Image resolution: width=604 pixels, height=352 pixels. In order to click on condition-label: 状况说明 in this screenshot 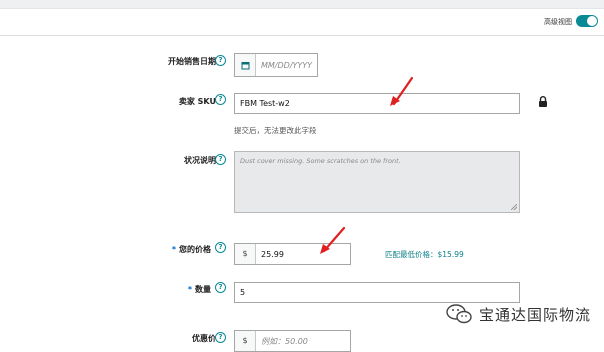, I will do `click(200, 160)`.